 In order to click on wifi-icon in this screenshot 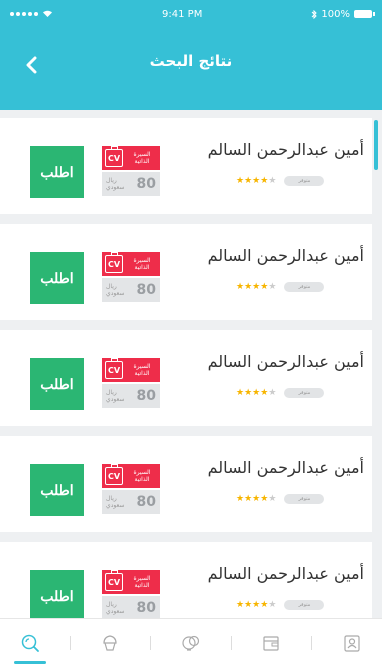, I will do `click(47, 13)`.